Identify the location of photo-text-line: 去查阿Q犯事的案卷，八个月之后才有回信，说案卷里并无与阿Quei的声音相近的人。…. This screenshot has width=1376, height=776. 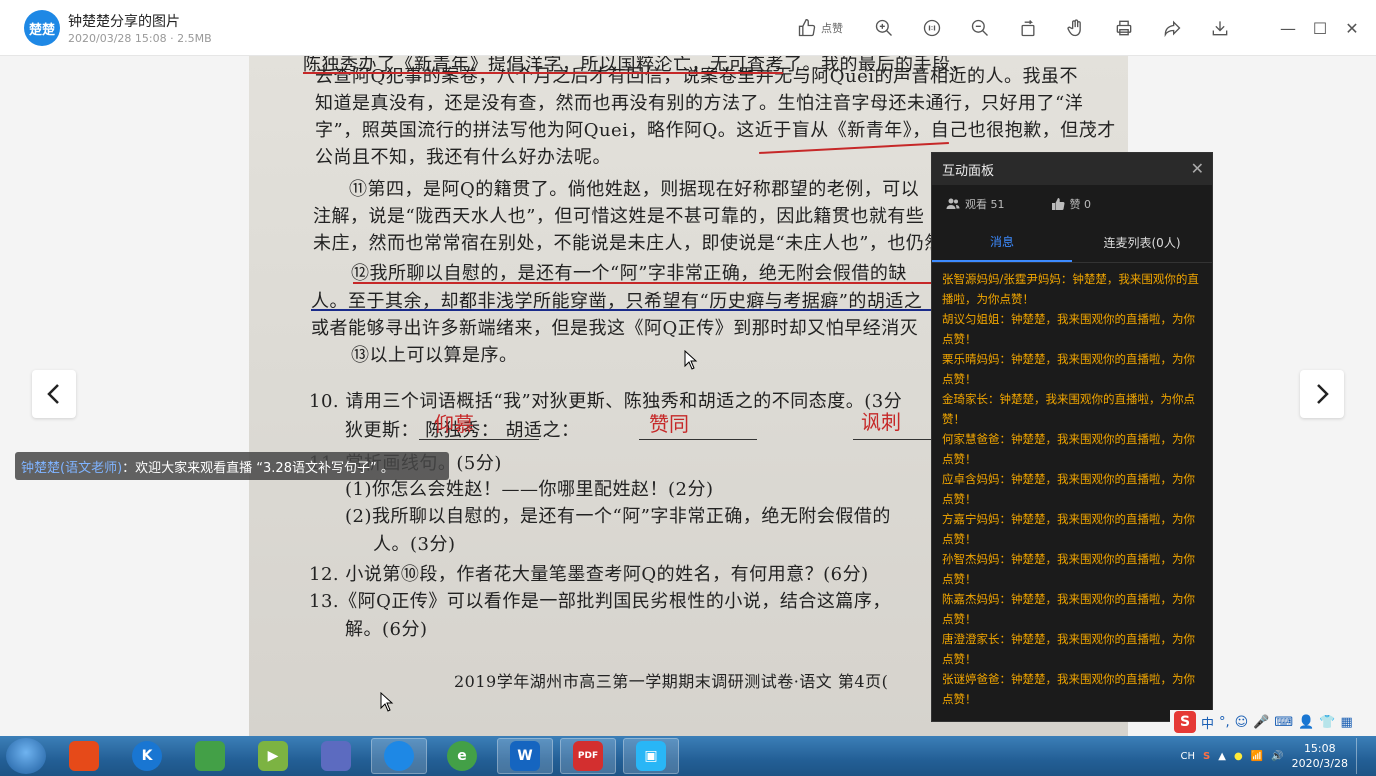
(697, 76).